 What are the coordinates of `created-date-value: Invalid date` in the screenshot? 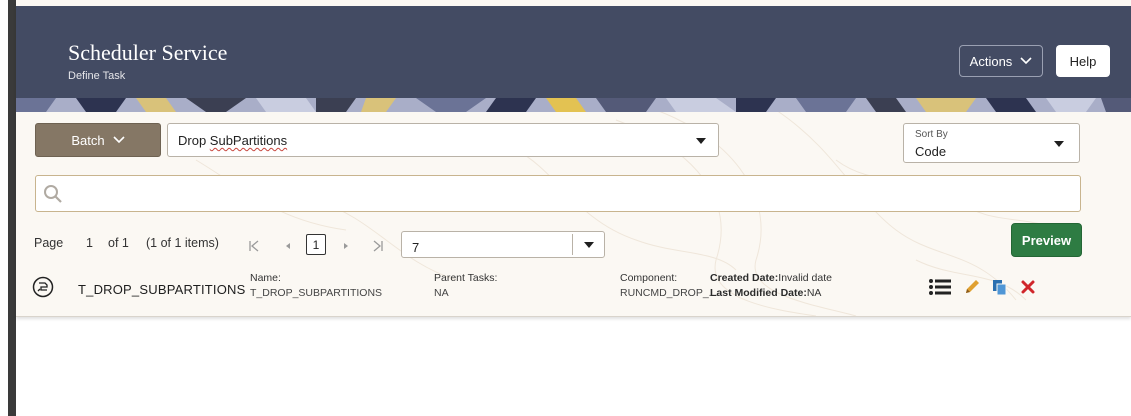 It's located at (805, 278).